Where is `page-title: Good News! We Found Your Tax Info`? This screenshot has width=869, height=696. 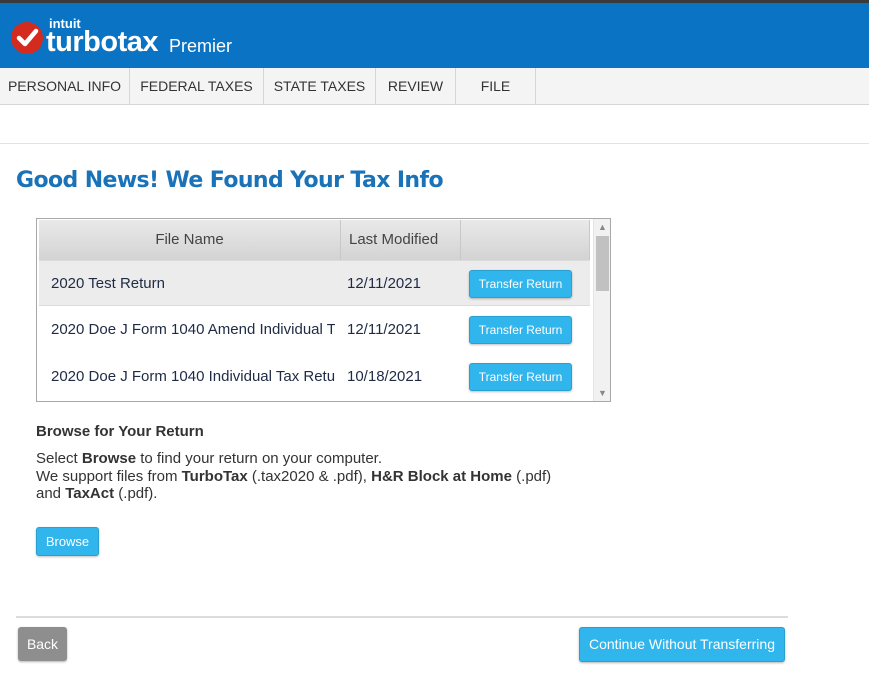 page-title: Good News! We Found Your Tax Info is located at coordinates (230, 180).